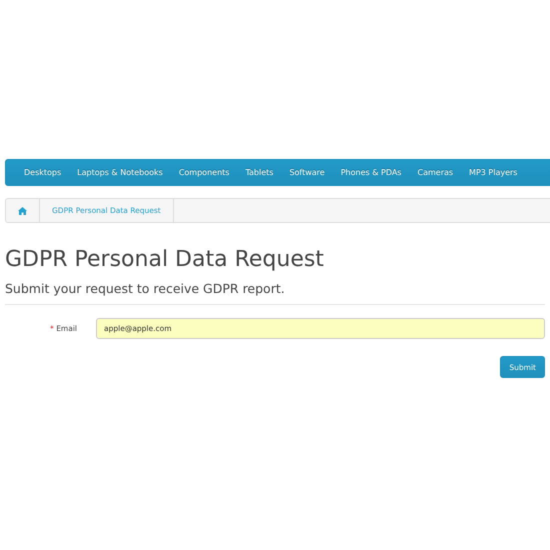  I want to click on menu-link: Software, so click(307, 172).